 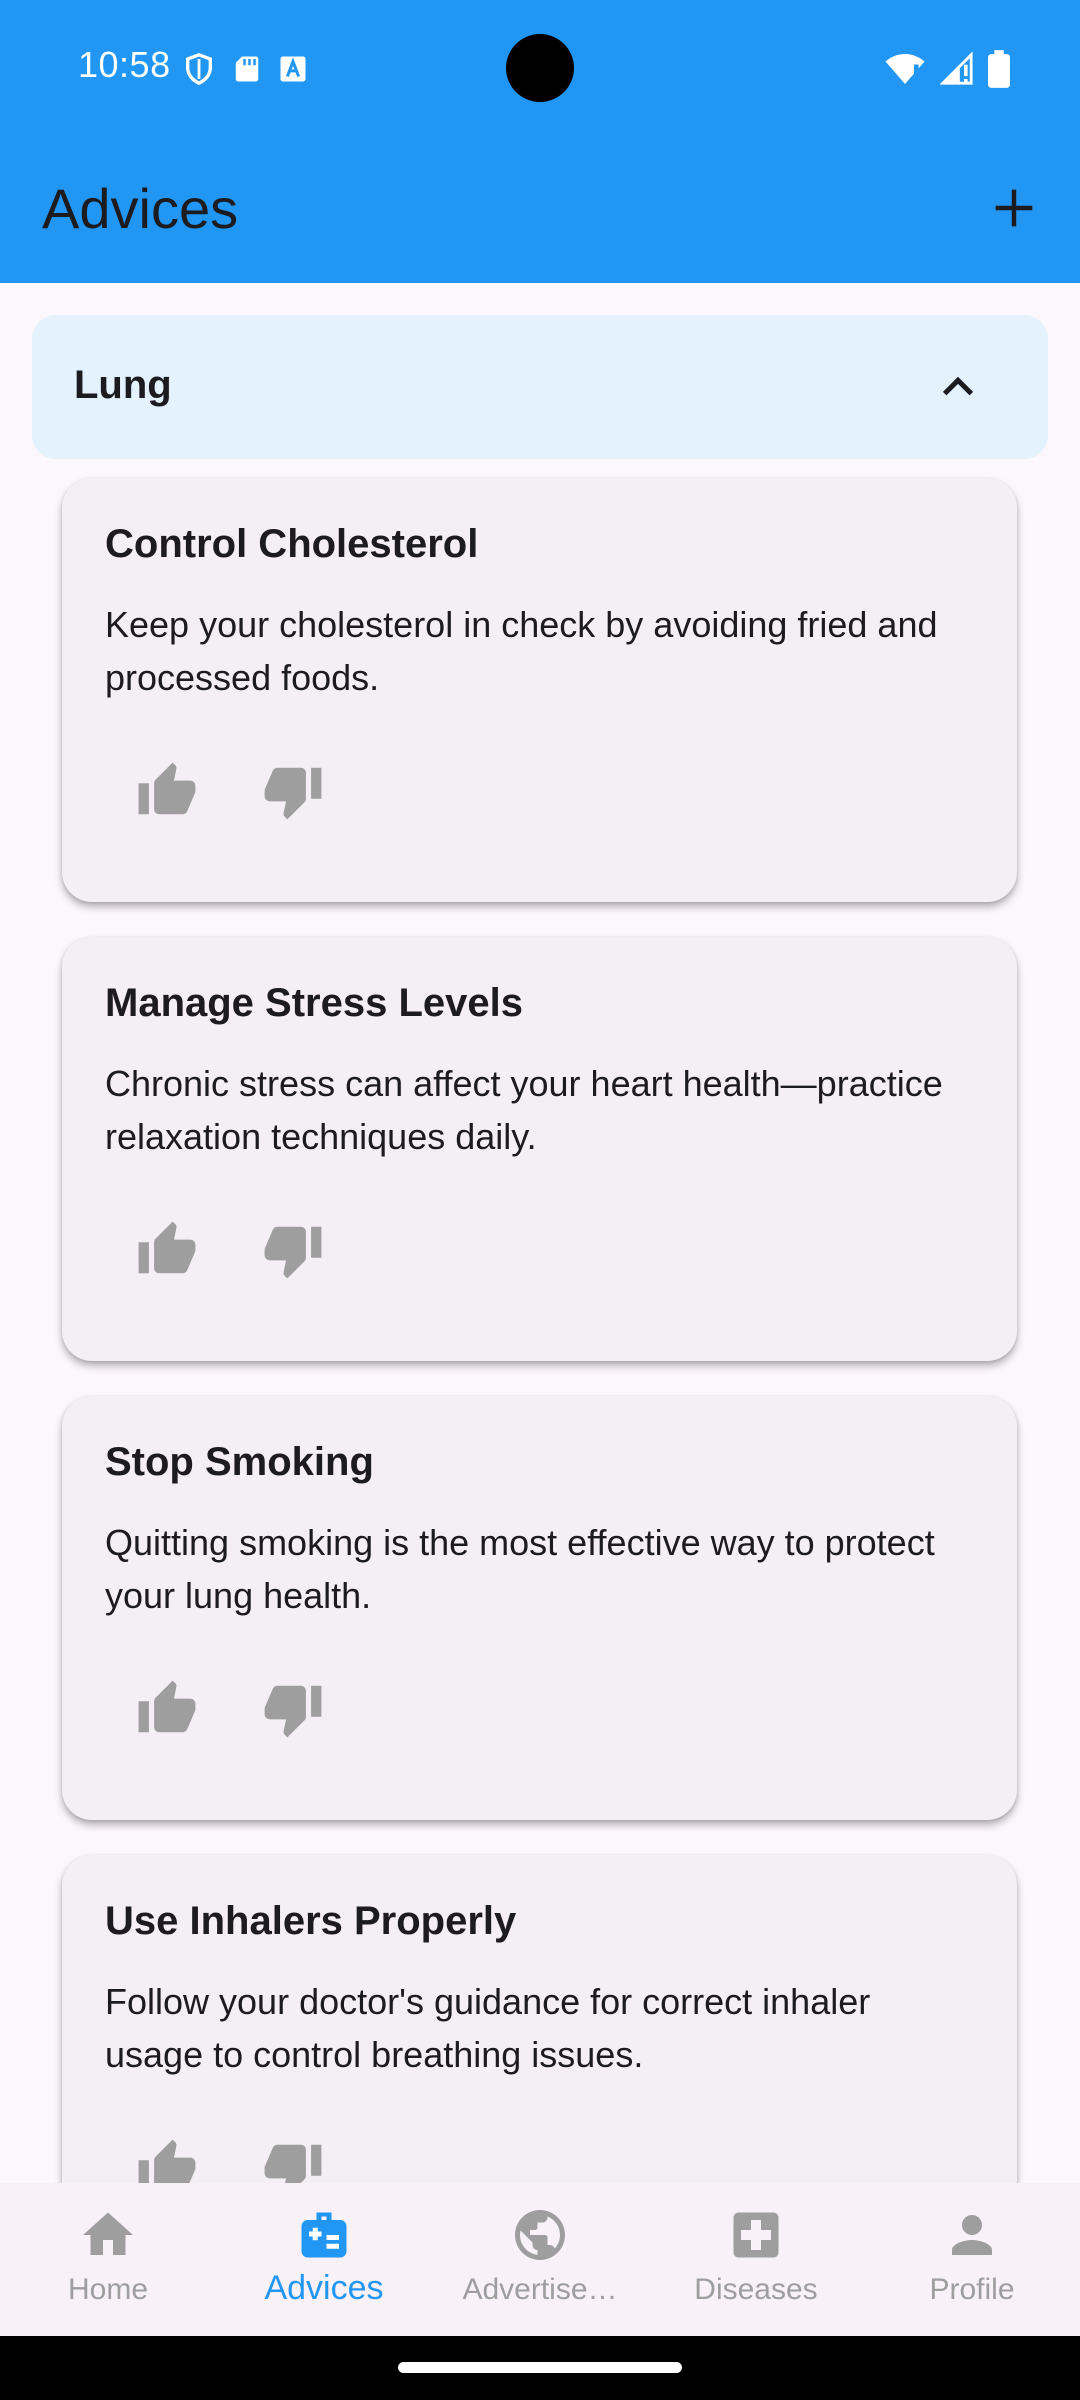 I want to click on add-advice-button, so click(x=1014, y=208).